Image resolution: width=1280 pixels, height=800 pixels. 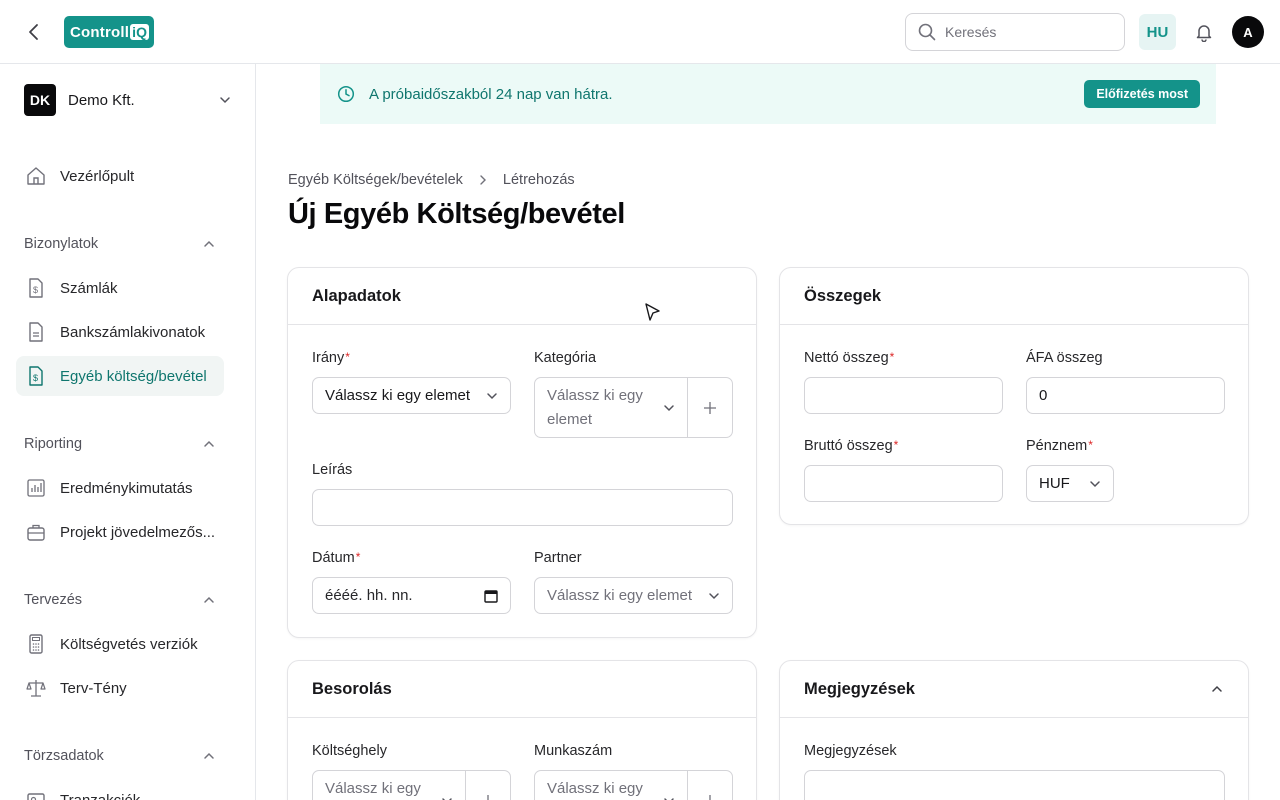 I want to click on chevron-left-icon, so click(x=33, y=32).